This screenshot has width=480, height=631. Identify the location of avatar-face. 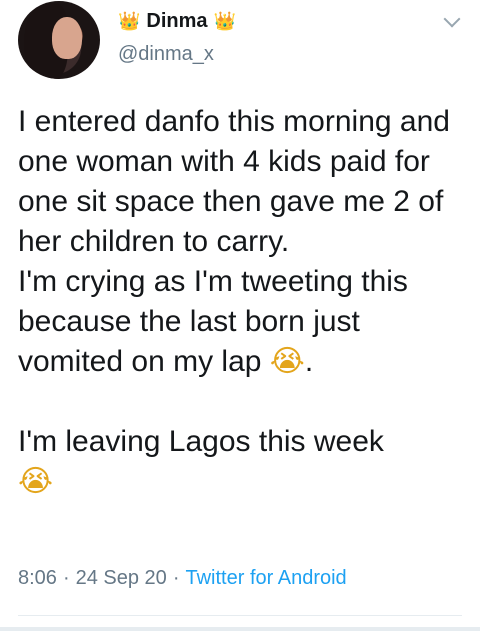
(67, 38).